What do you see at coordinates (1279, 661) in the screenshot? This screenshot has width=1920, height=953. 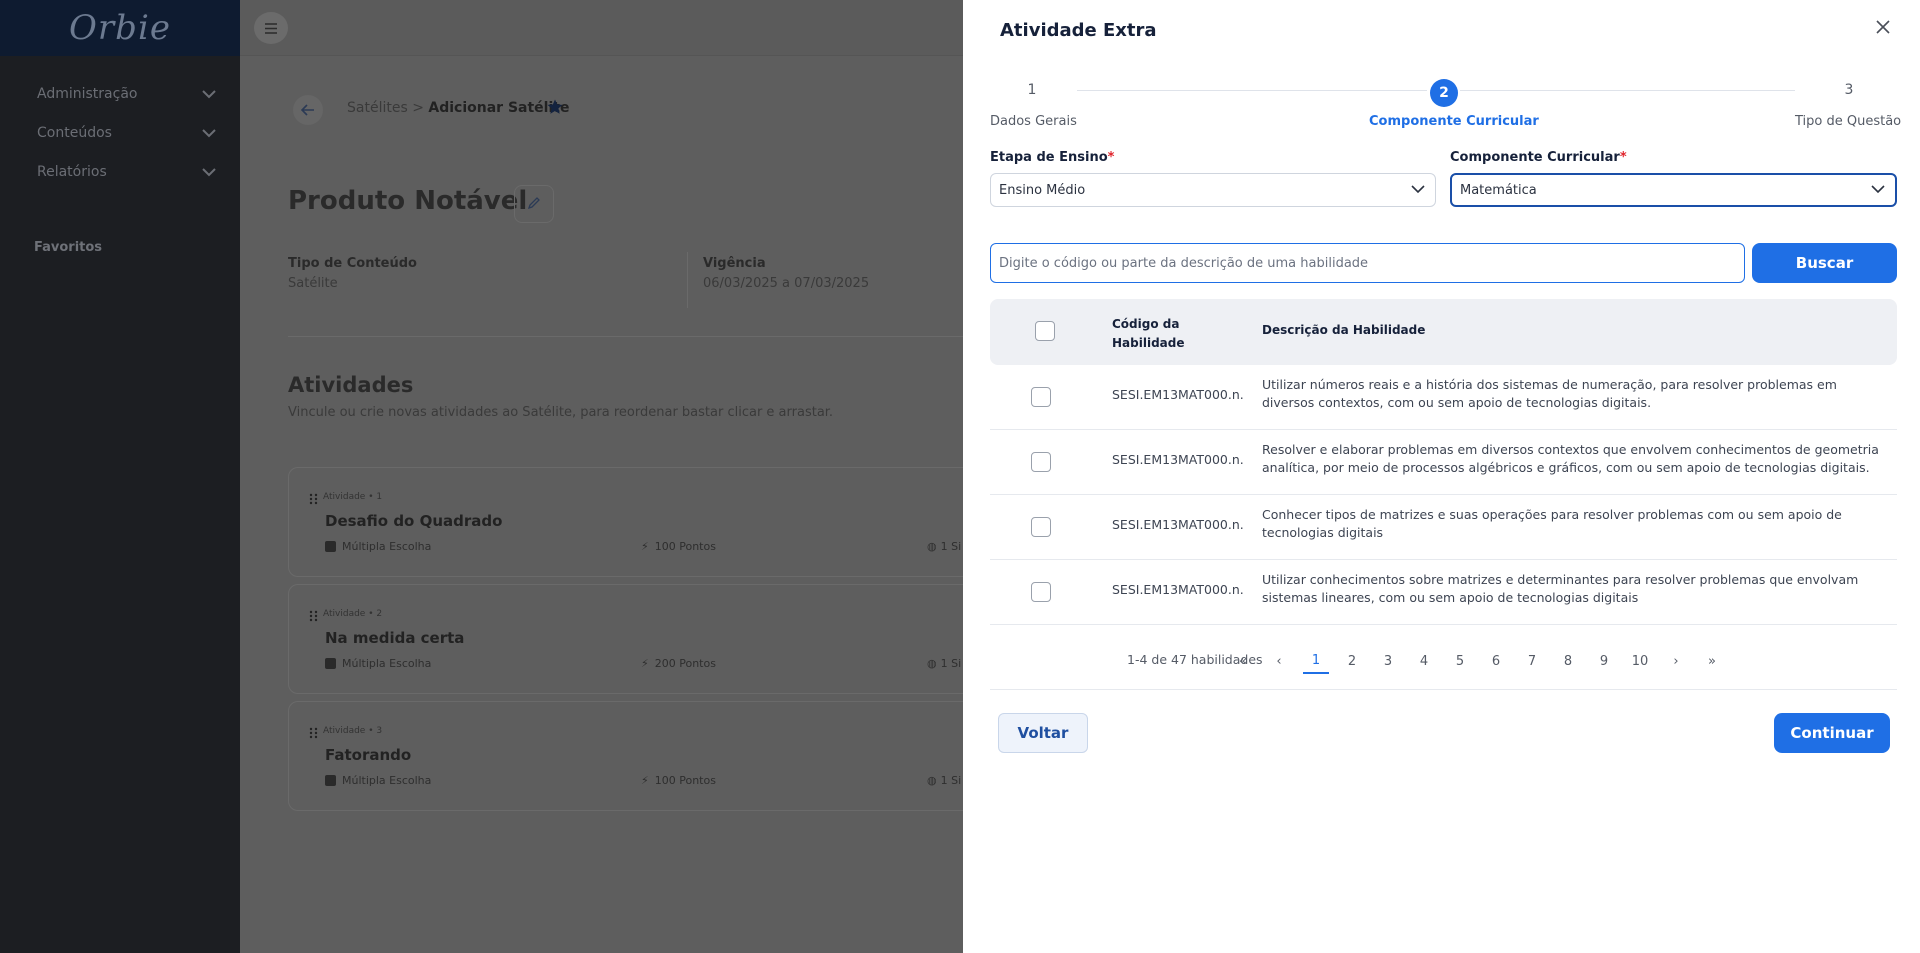 I see `prev-page-button: ‹` at bounding box center [1279, 661].